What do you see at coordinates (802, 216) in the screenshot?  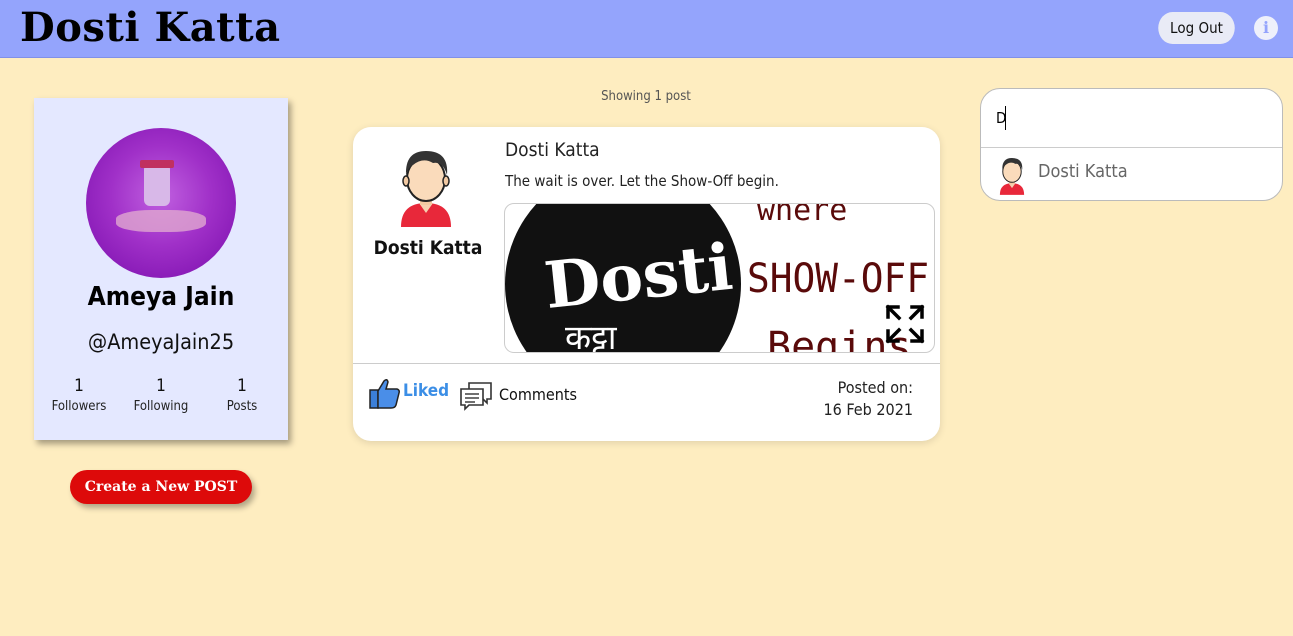 I see `image-text-where: where` at bounding box center [802, 216].